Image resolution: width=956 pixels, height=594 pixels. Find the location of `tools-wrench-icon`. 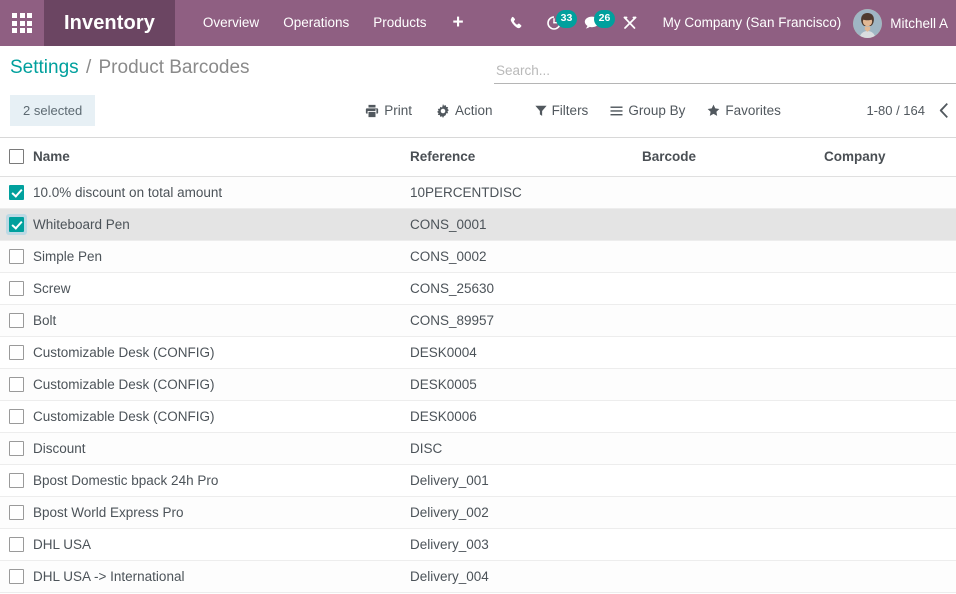

tools-wrench-icon is located at coordinates (630, 23).